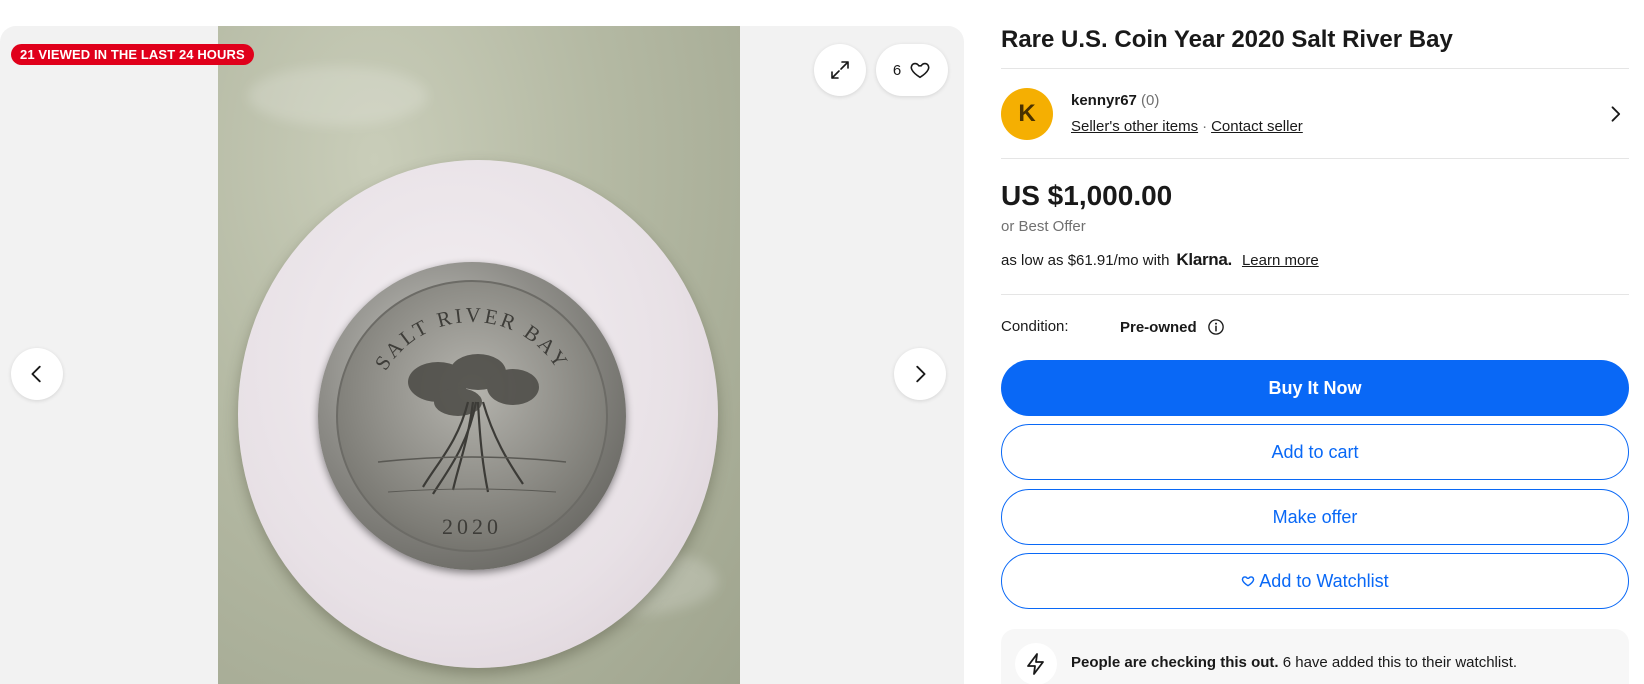 The width and height of the screenshot is (1644, 684). I want to click on seller-other-items-link: Seller's other items, so click(1134, 126).